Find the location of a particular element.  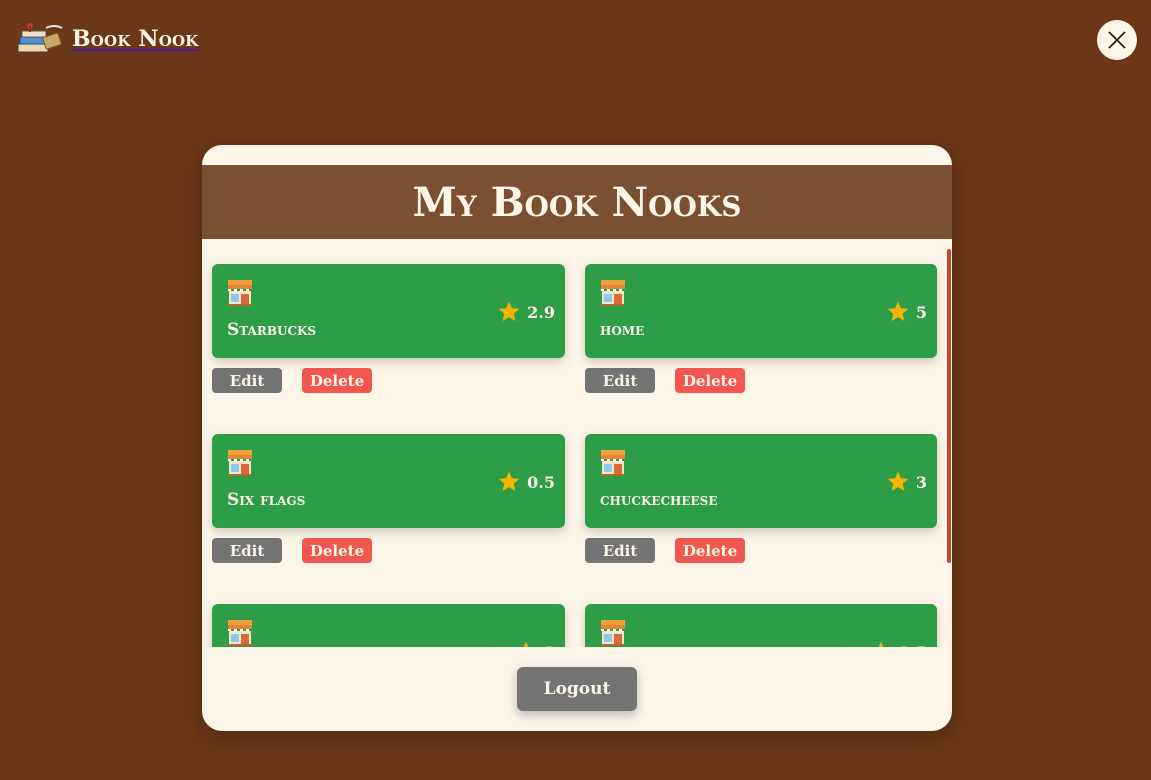

nook-name: Six flags is located at coordinates (266, 500).